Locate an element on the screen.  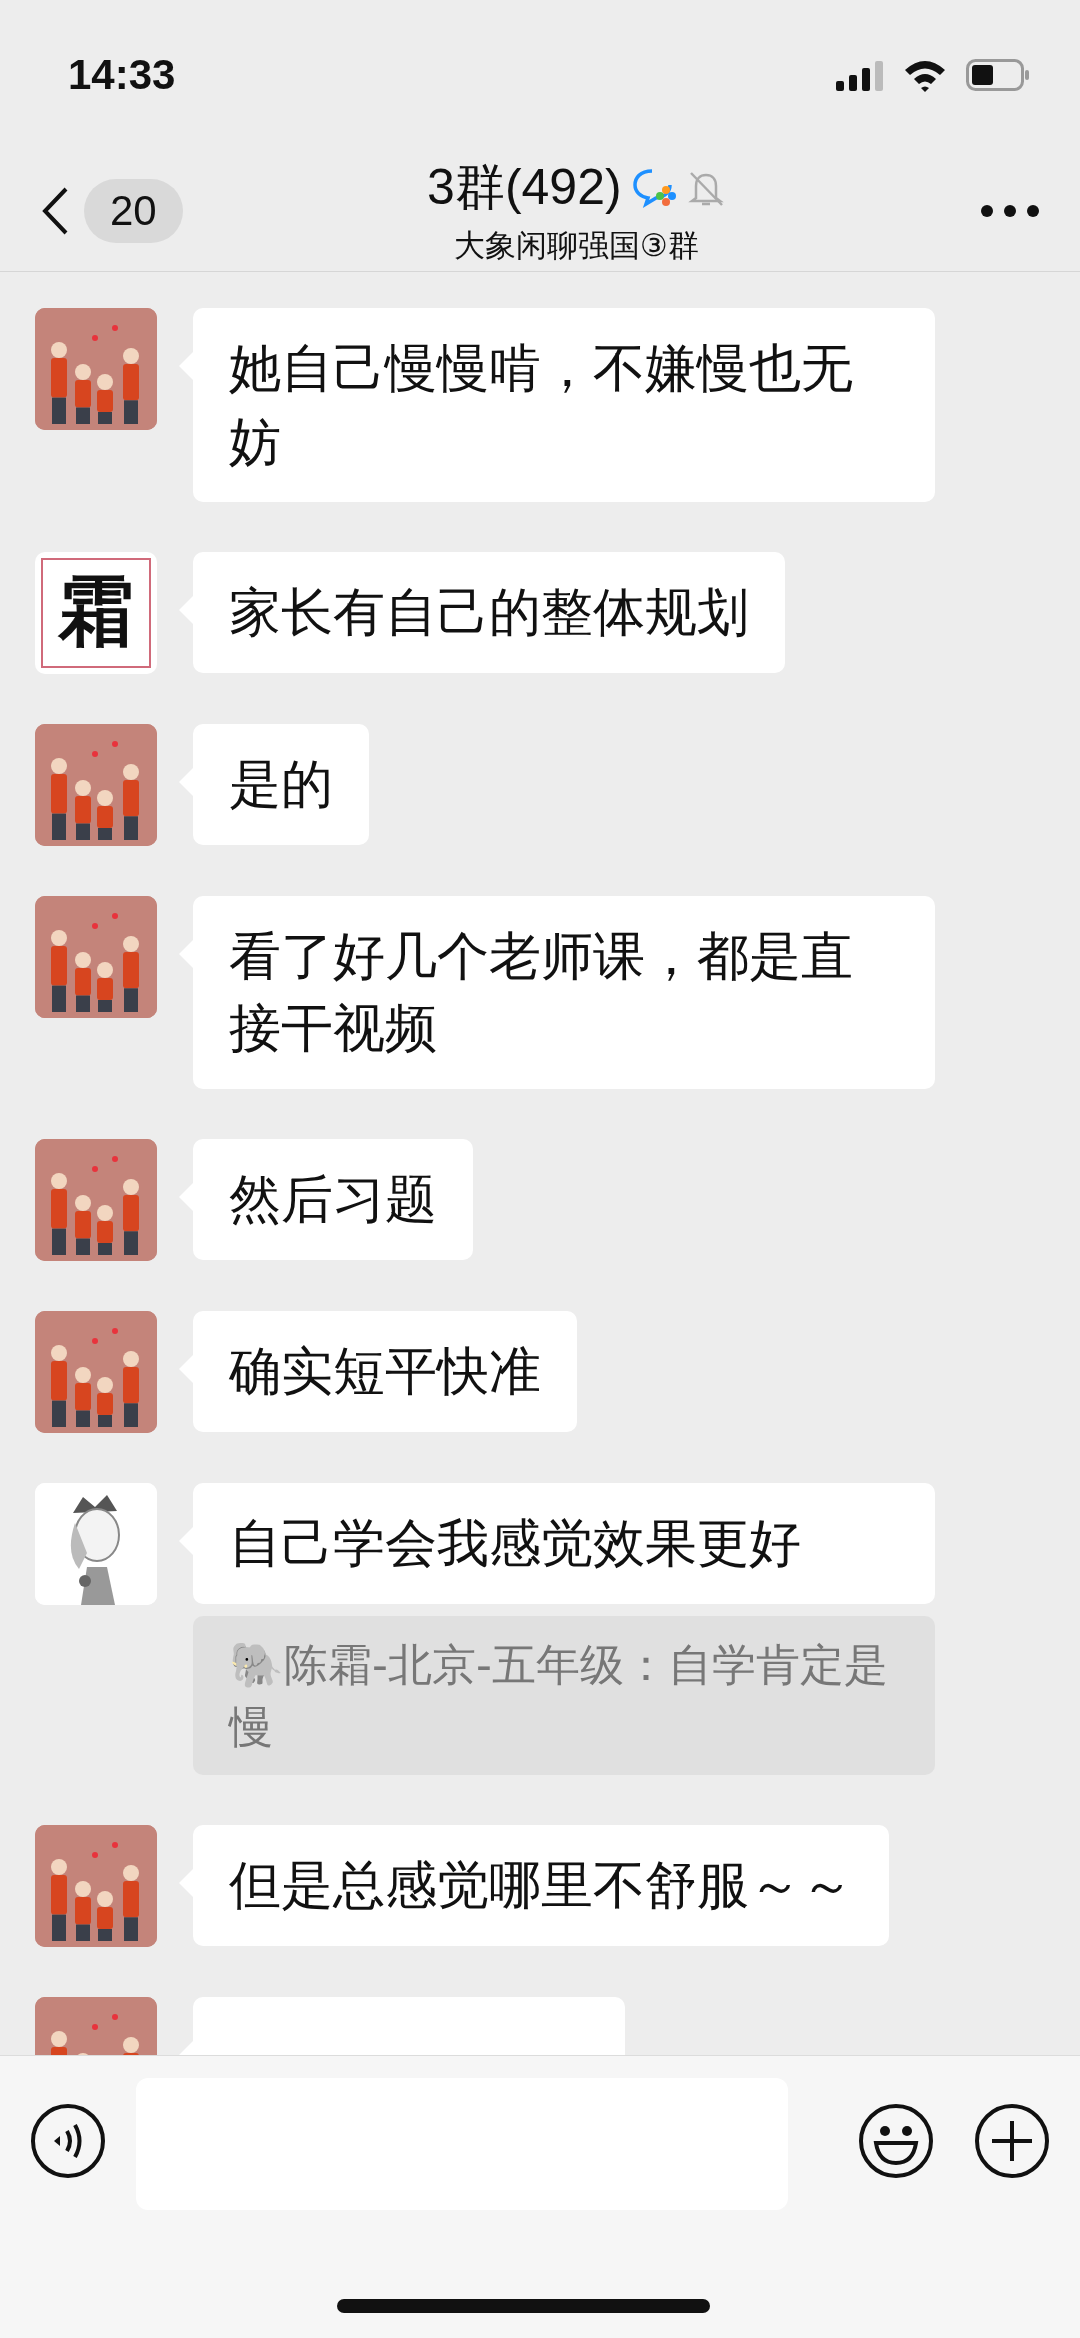
voice-button is located at coordinates (68, 2141).